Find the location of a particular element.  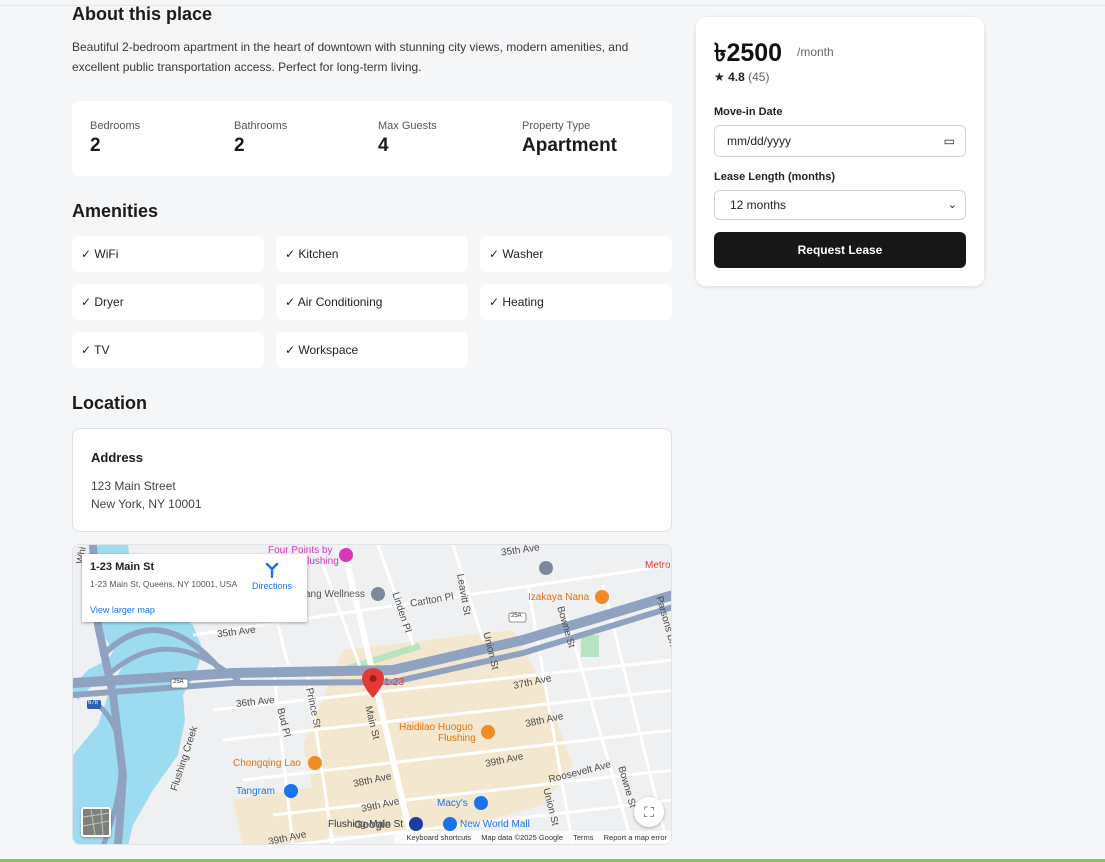

poi-marker-icon is located at coordinates (378, 594).